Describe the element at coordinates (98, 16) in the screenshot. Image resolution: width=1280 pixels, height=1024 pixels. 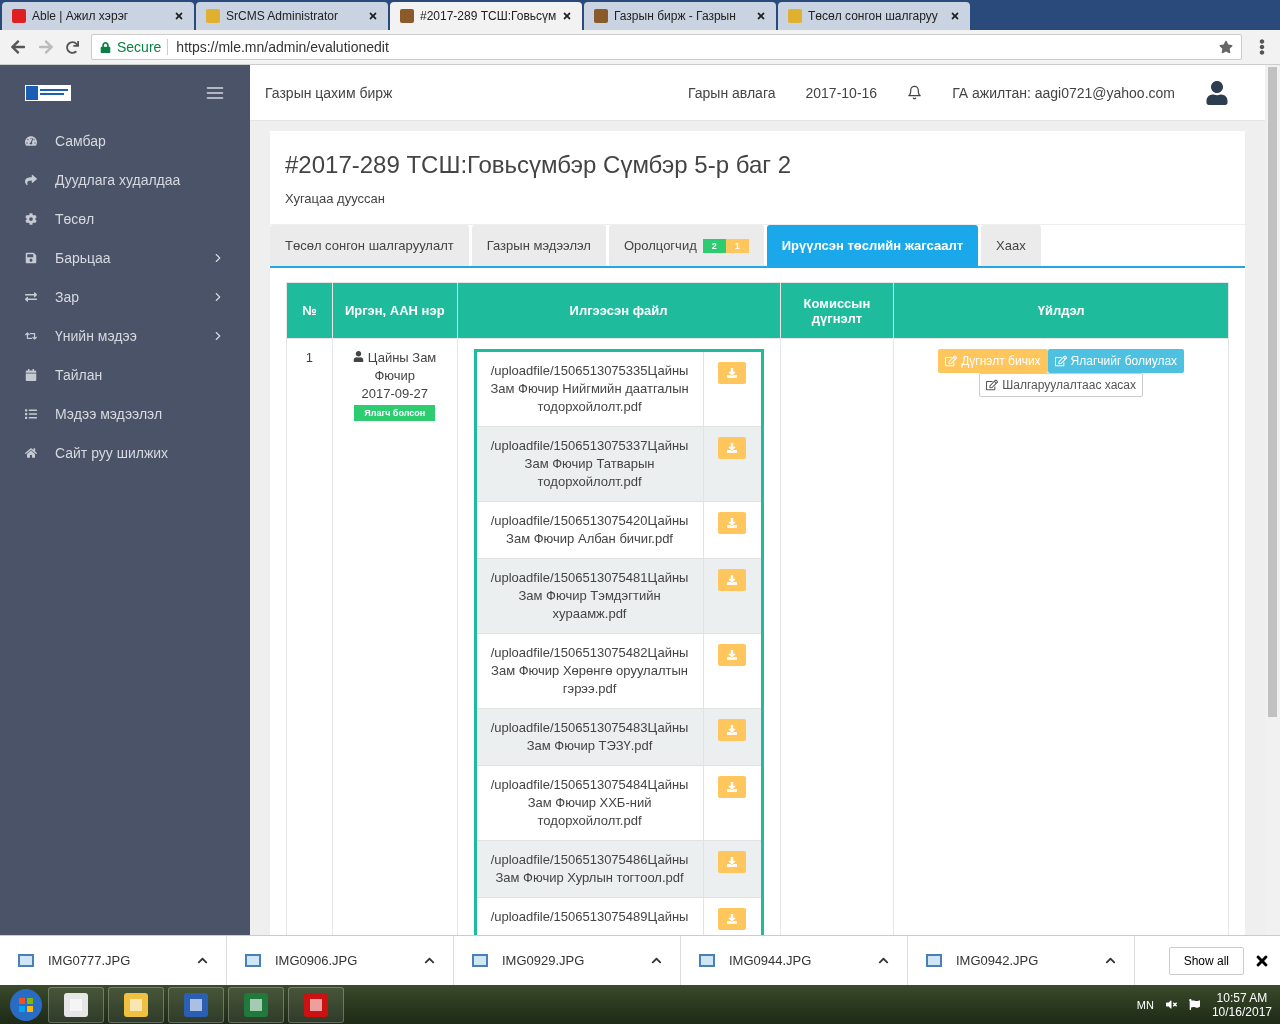
I see `browser-tab: Able | Ажил хэрэг` at that location.